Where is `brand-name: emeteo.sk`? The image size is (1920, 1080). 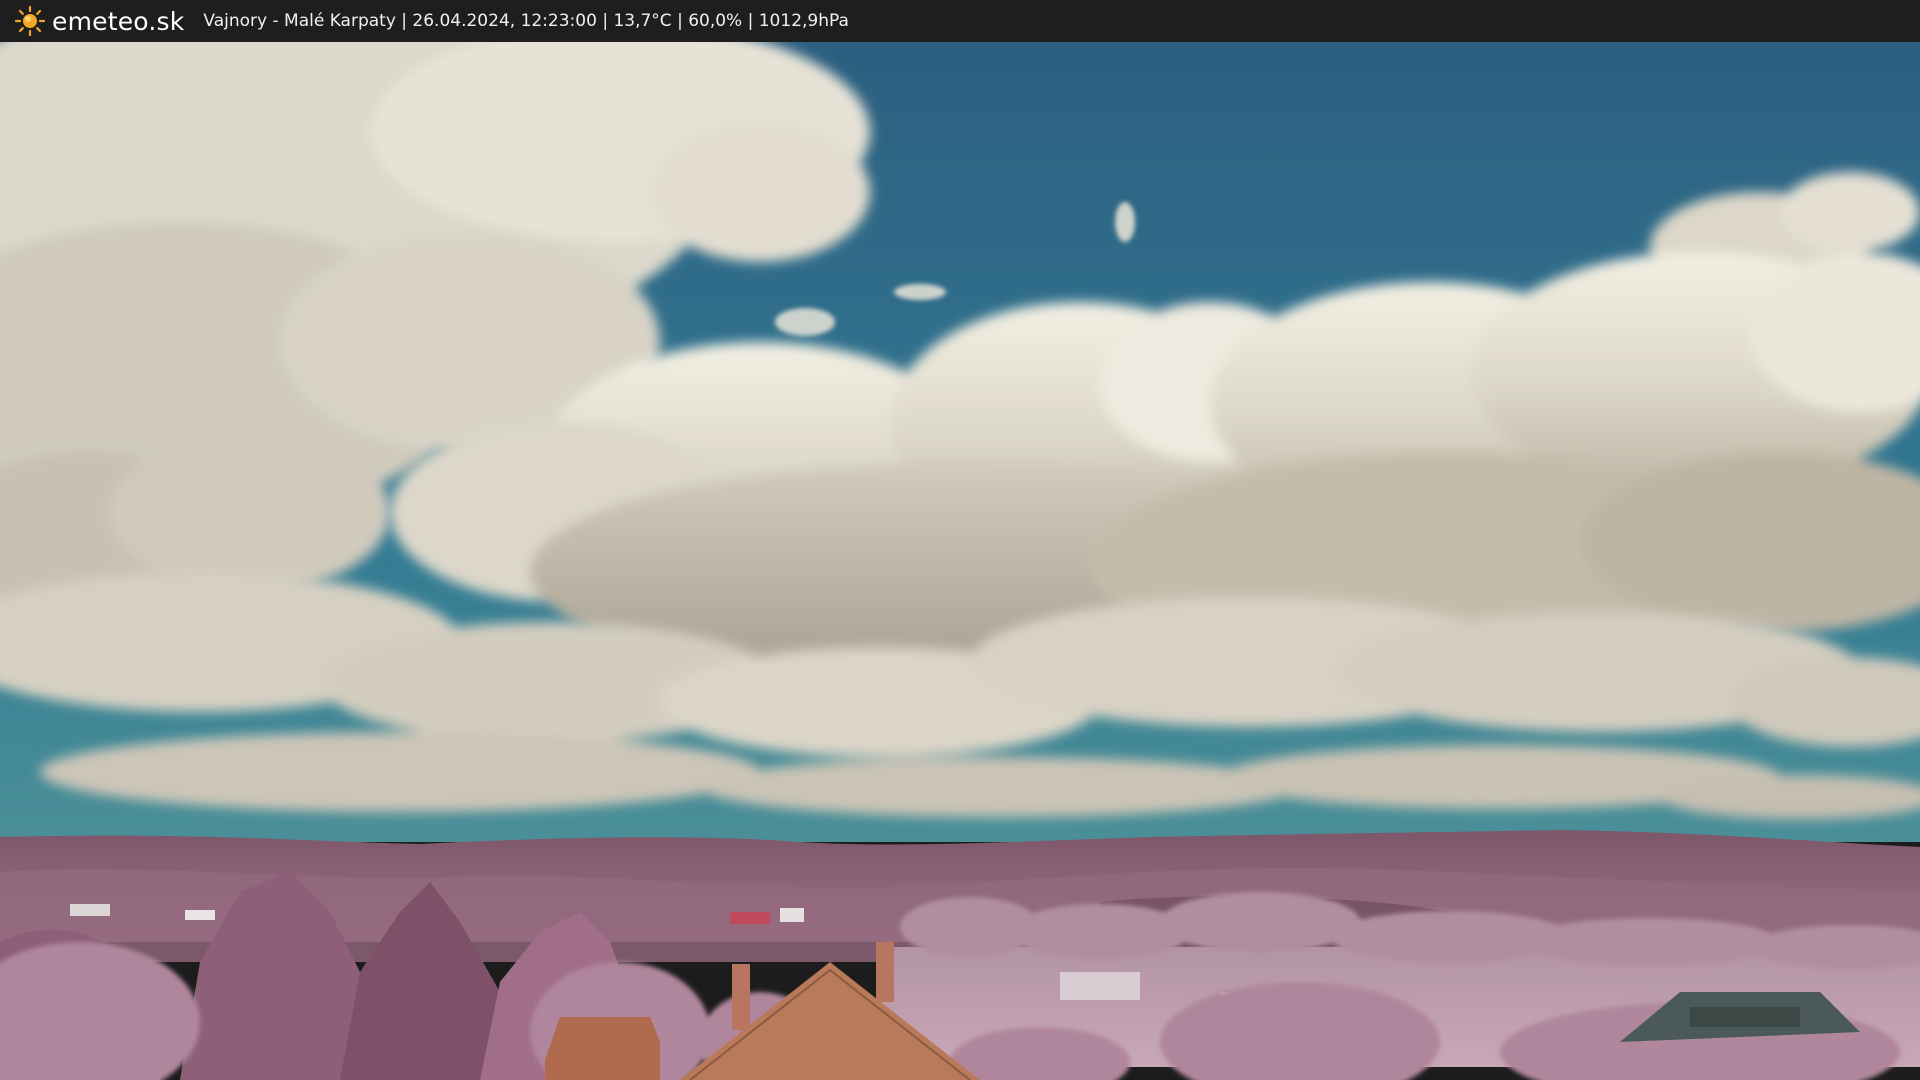
brand-name: emeteo.sk is located at coordinates (118, 21).